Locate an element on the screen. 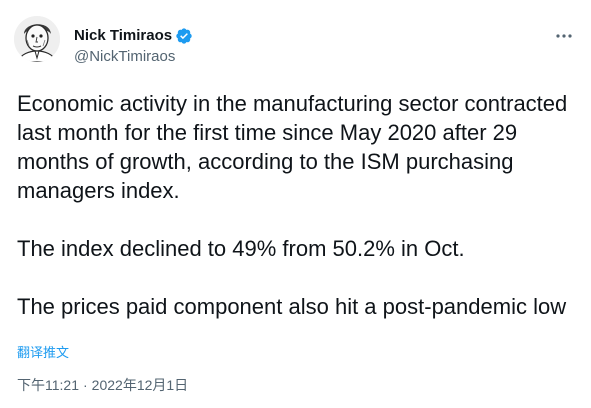 The width and height of the screenshot is (591, 408). ellipsis-icon is located at coordinates (564, 36).